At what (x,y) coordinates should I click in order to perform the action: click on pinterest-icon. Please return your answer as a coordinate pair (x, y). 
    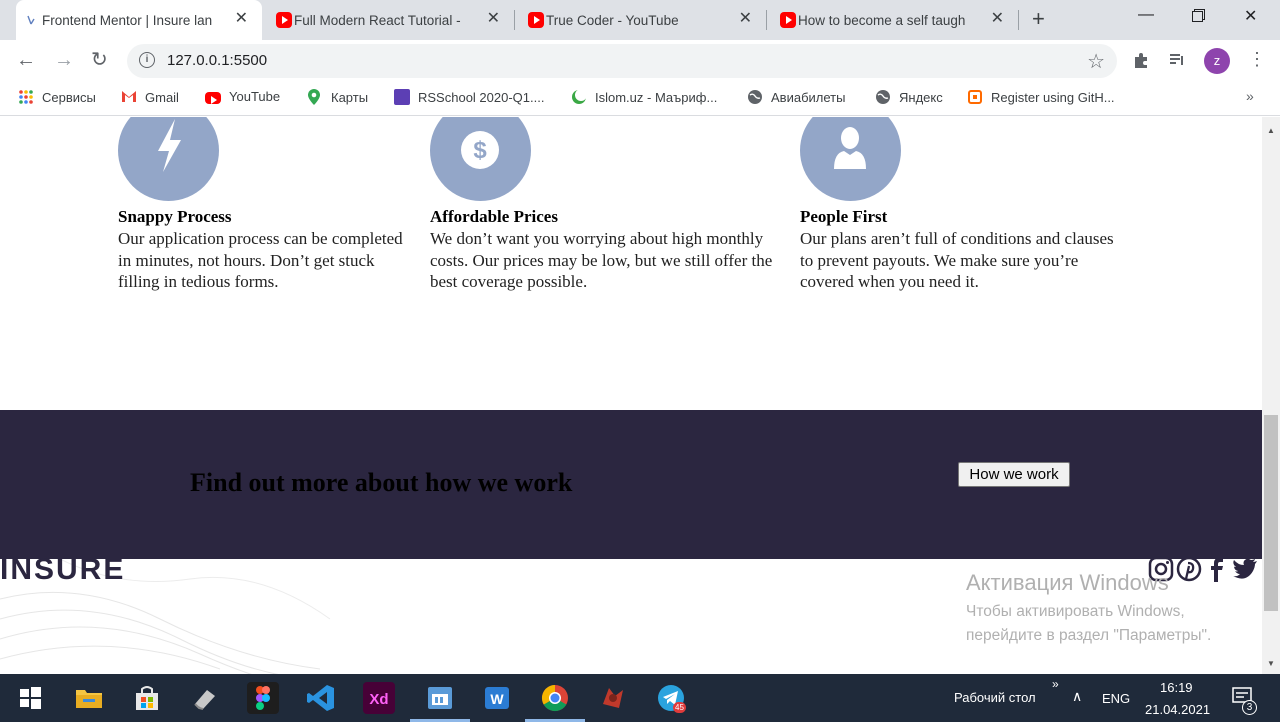
    Looking at the image, I should click on (1189, 569).